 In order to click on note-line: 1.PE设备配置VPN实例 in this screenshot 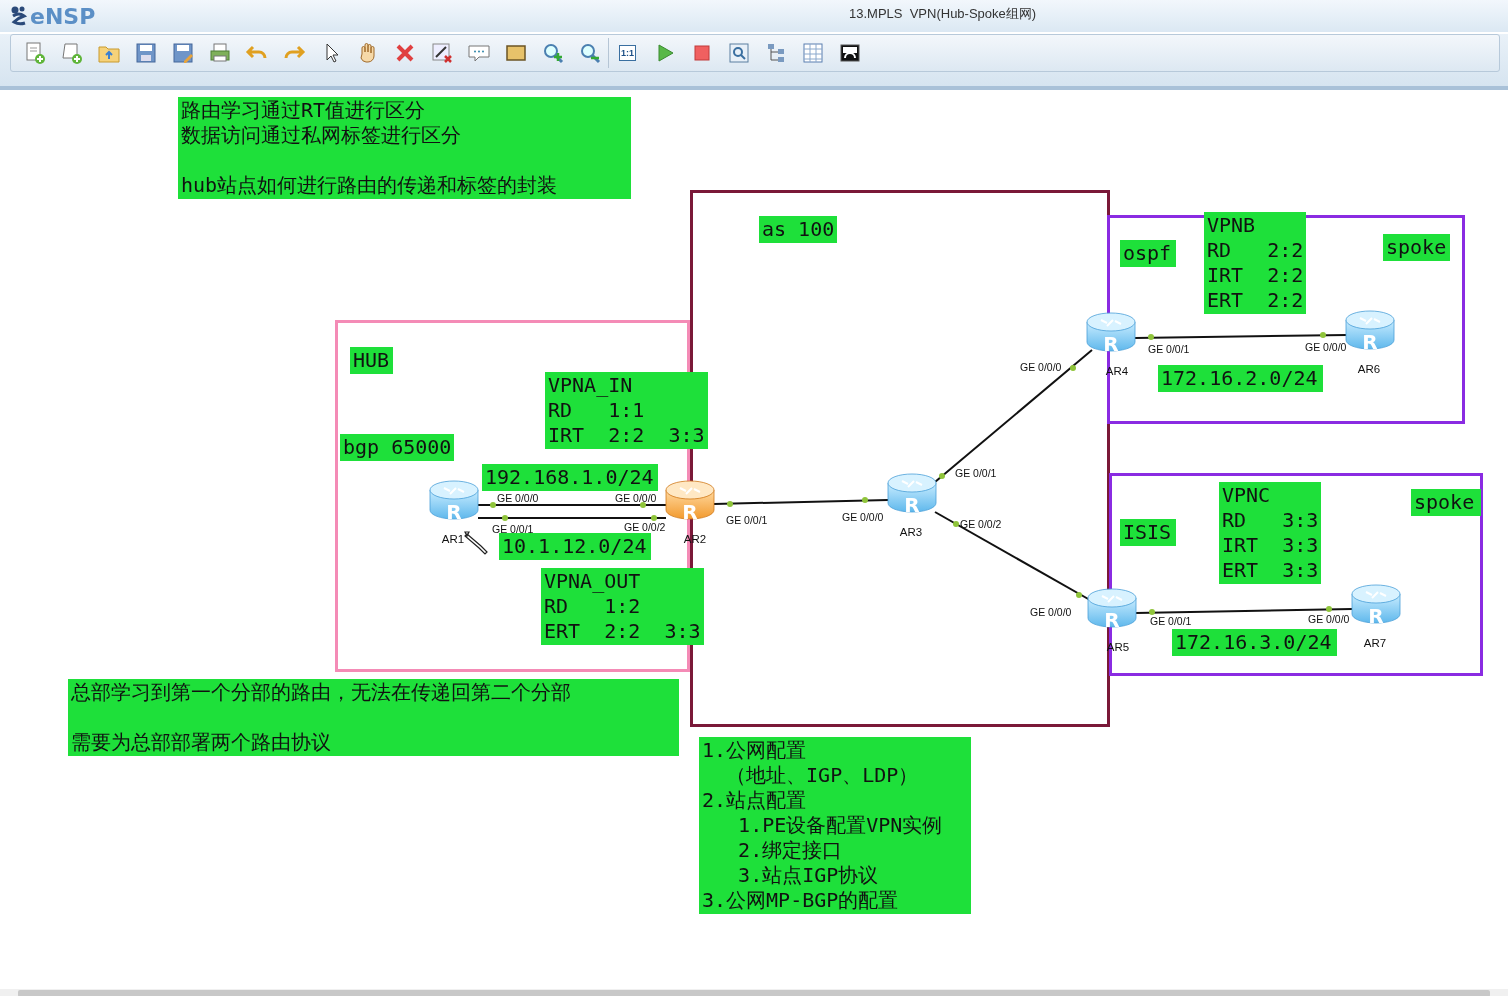, I will do `click(840, 825)`.